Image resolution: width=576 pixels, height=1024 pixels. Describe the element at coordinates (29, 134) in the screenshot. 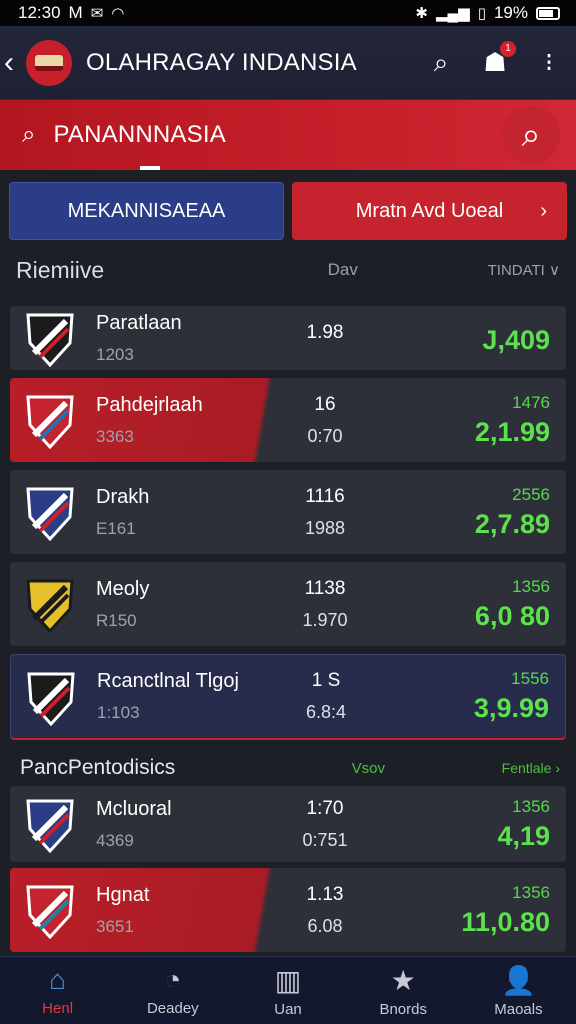

I see `search-field-icon: ⌕` at that location.